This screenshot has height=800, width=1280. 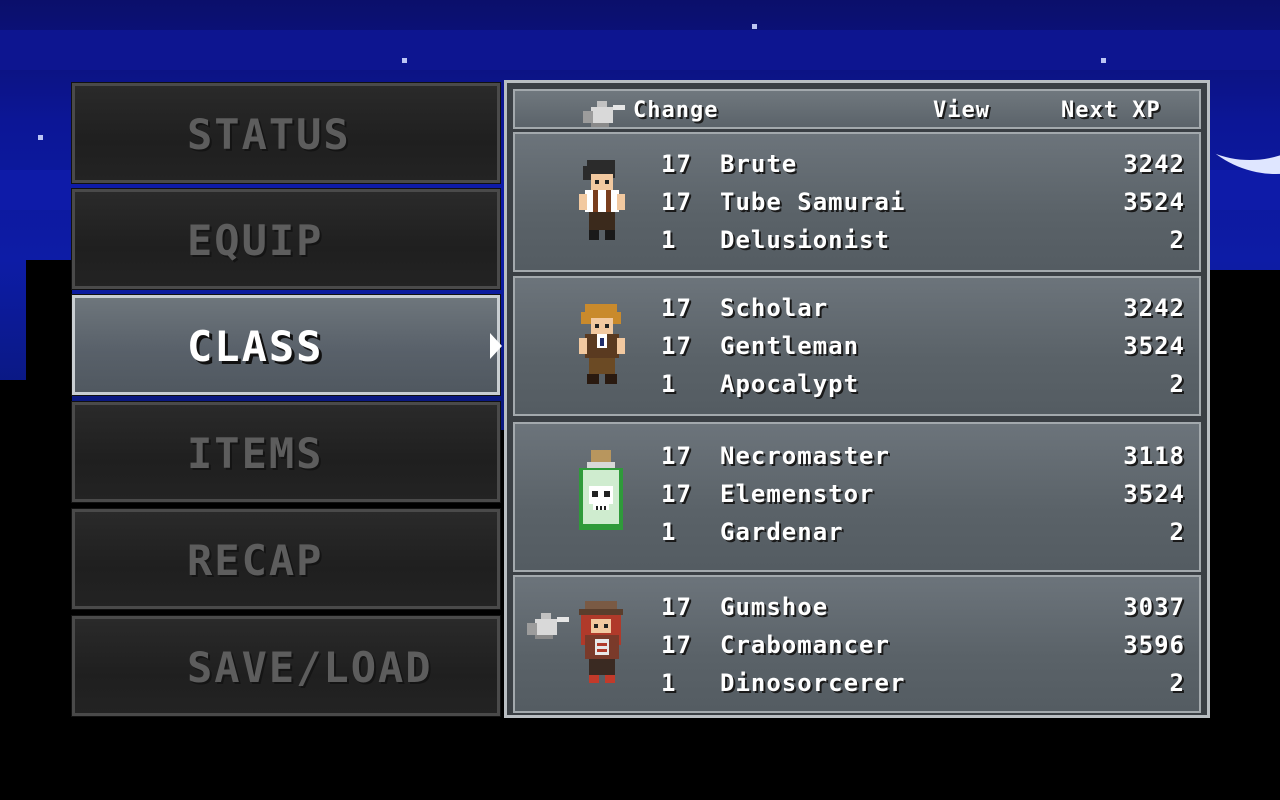 I want to click on menu-item-recap: RECAP, so click(x=286, y=559).